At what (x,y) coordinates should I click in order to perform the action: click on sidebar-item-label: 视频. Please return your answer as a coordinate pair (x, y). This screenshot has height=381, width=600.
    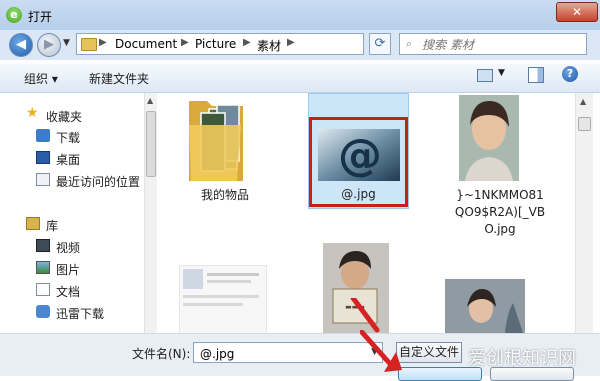
    Looking at the image, I should click on (68, 248).